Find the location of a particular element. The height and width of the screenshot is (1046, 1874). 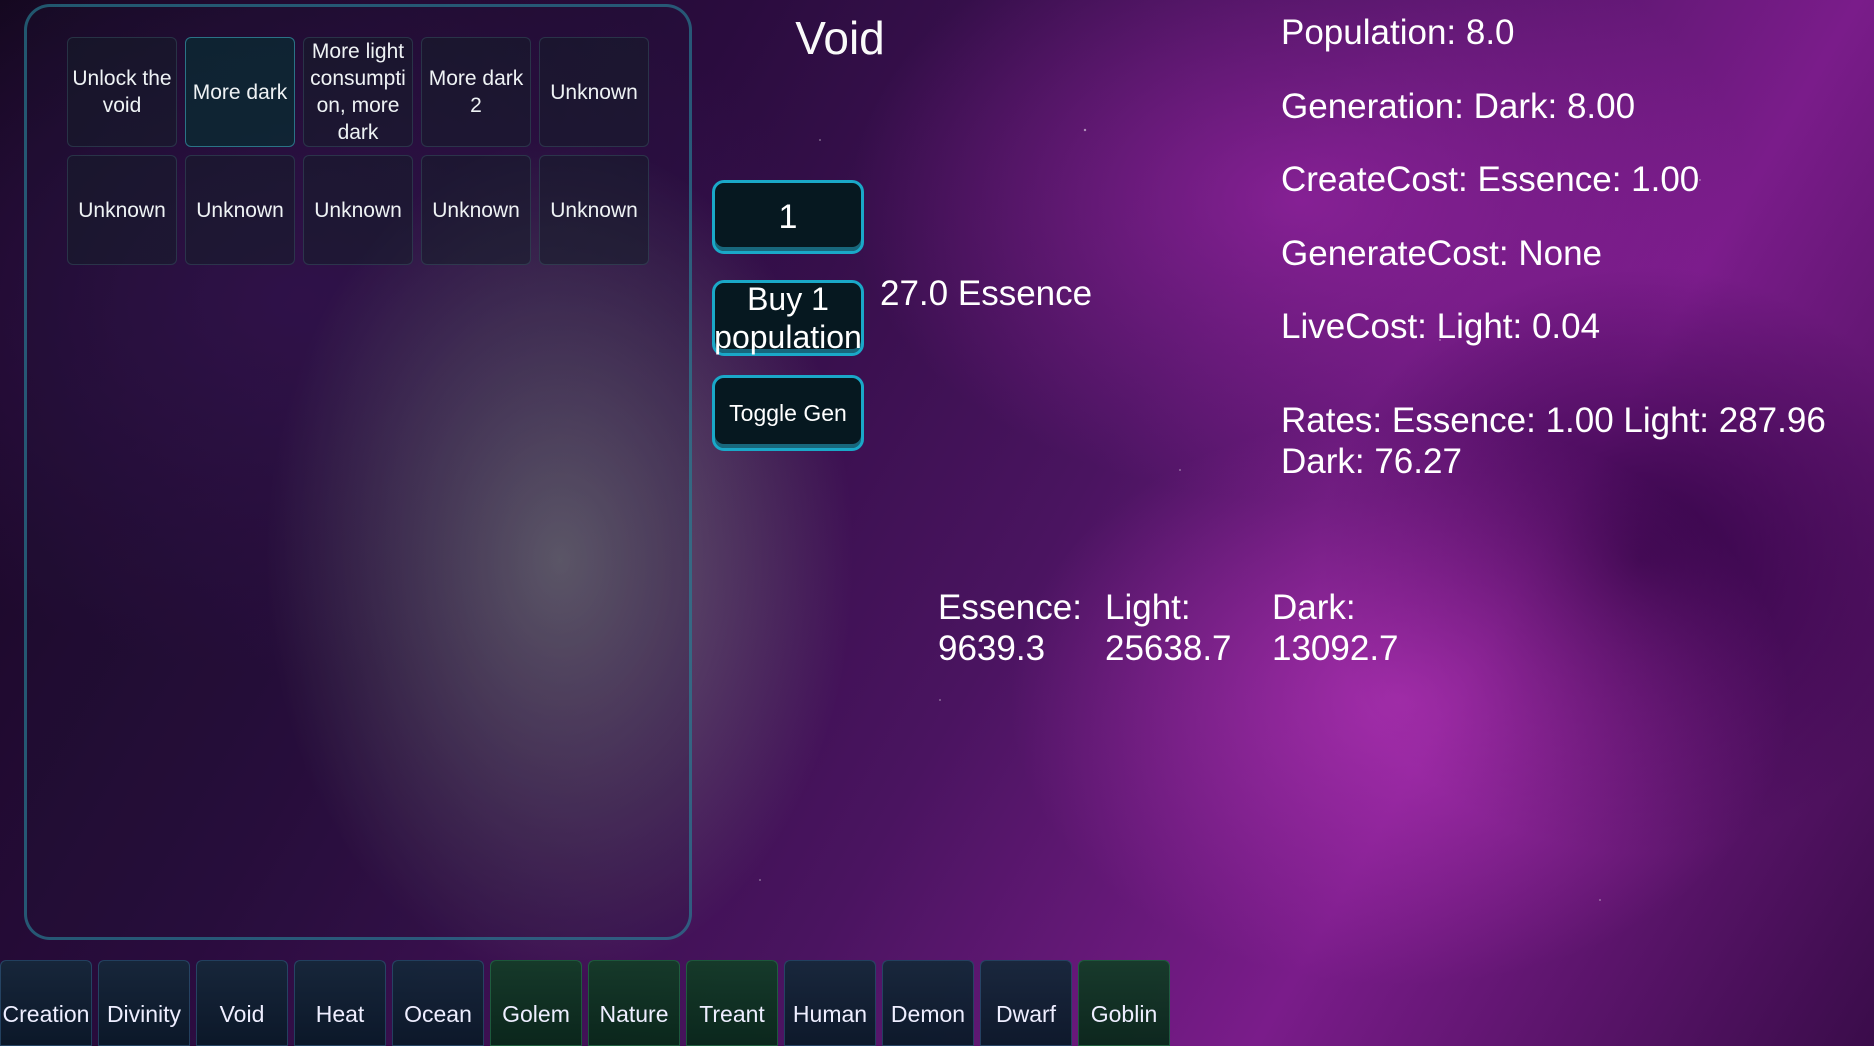

tab-demon: Demon is located at coordinates (928, 1003).